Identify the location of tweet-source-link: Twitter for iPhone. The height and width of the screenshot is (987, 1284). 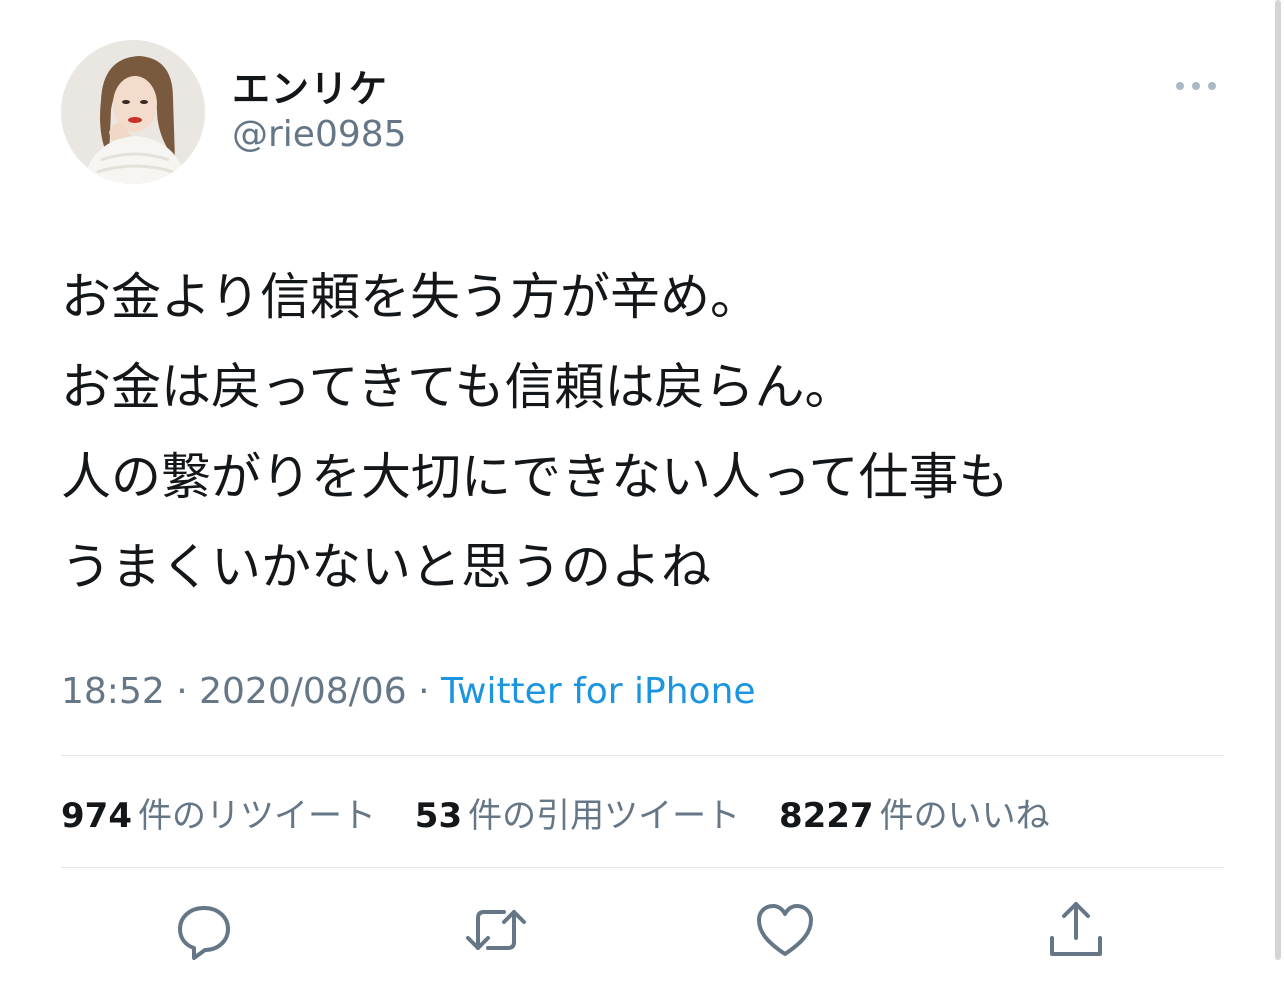
(598, 691).